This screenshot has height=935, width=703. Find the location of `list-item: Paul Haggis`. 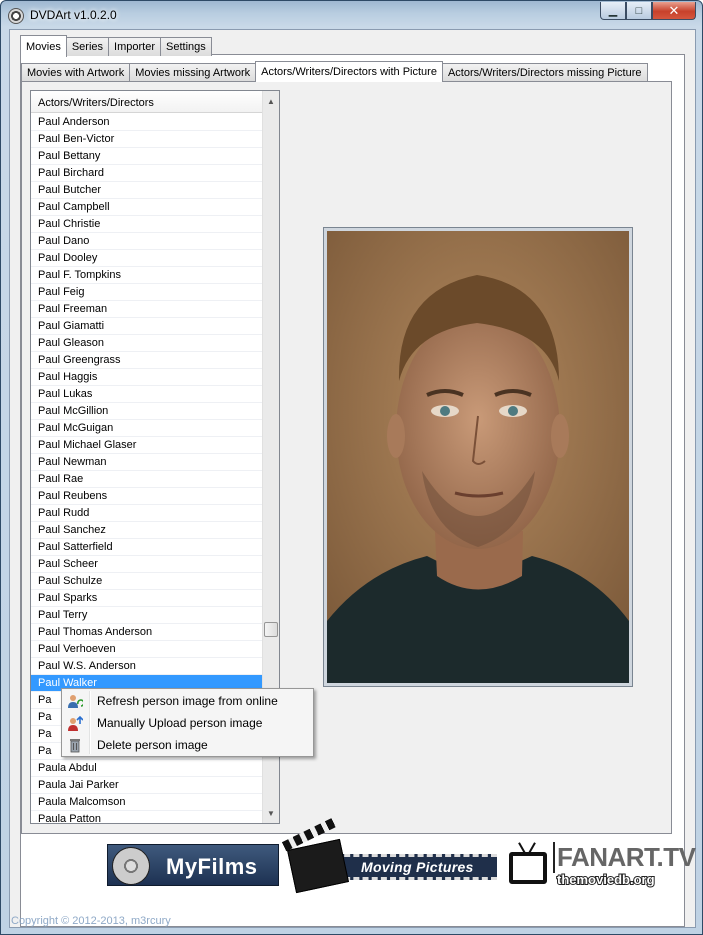

list-item: Paul Haggis is located at coordinates (147, 377).